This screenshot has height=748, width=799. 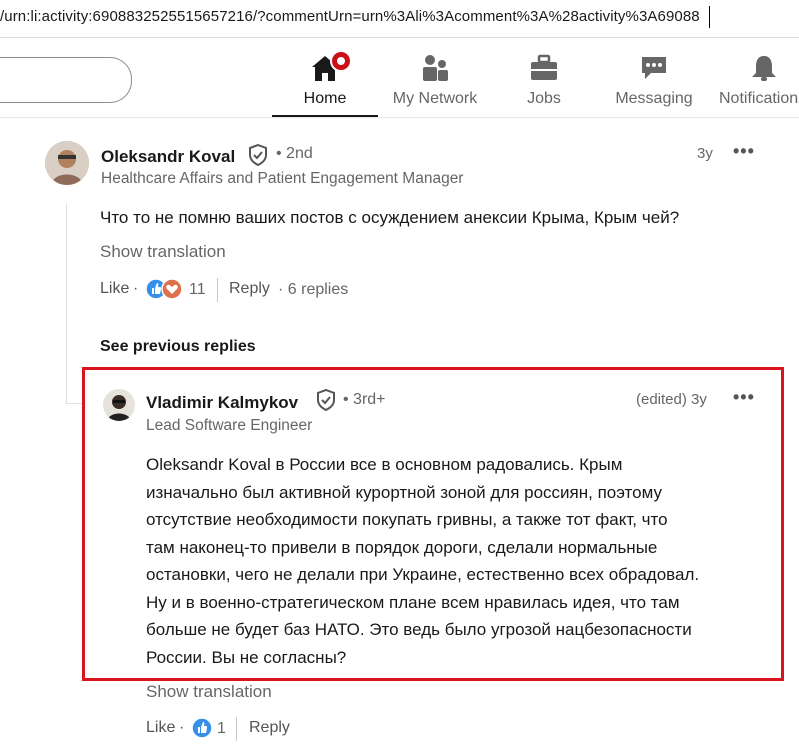 What do you see at coordinates (246, 657) in the screenshot?
I see `reply-text-line: России. Вы не согласны?` at bounding box center [246, 657].